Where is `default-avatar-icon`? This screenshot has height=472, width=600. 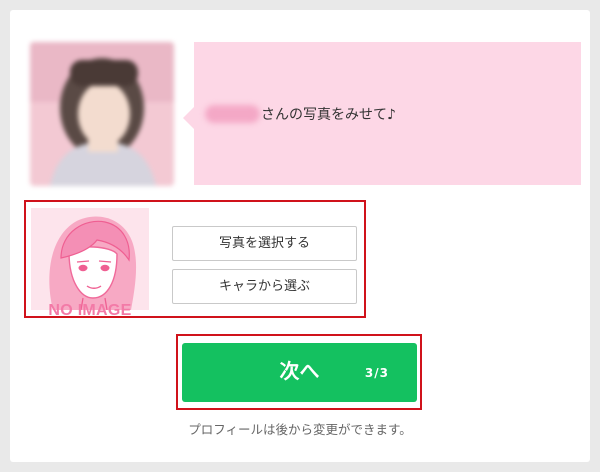 default-avatar-icon is located at coordinates (90, 259).